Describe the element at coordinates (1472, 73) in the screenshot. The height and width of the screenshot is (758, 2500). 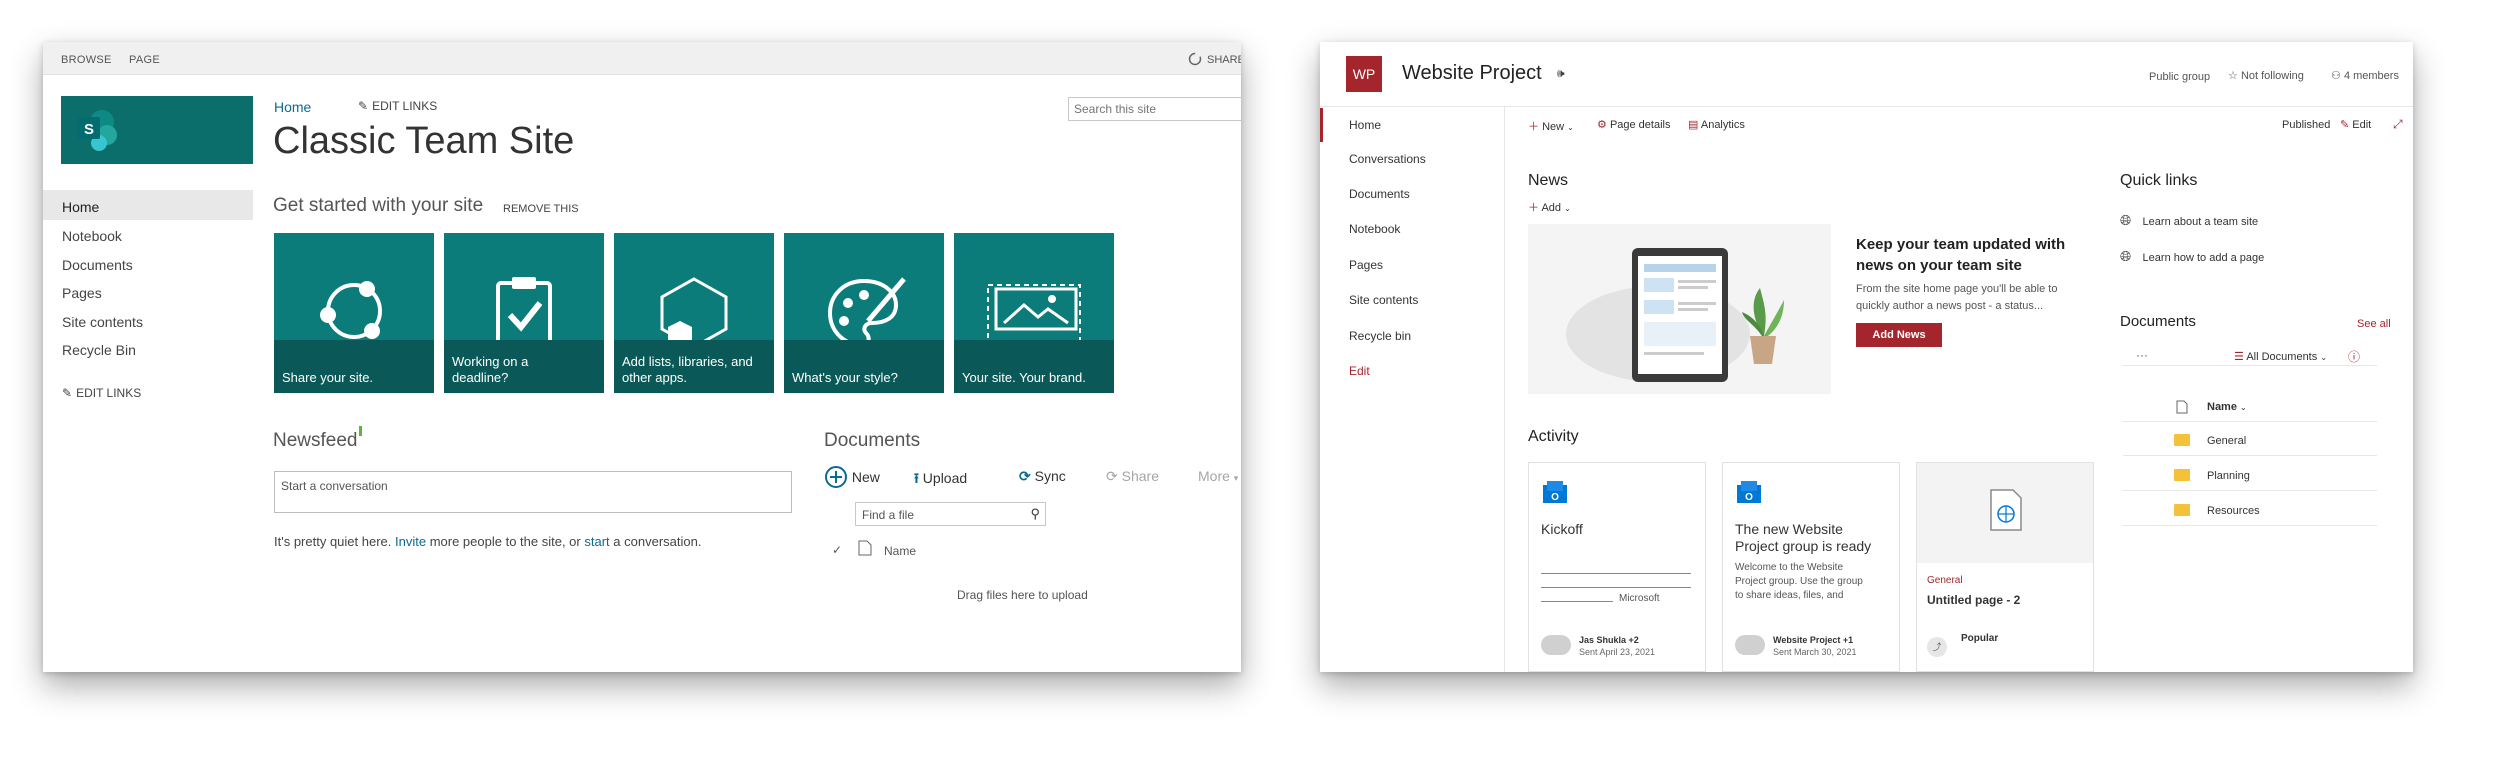
I see `site-title: Website Project` at that location.